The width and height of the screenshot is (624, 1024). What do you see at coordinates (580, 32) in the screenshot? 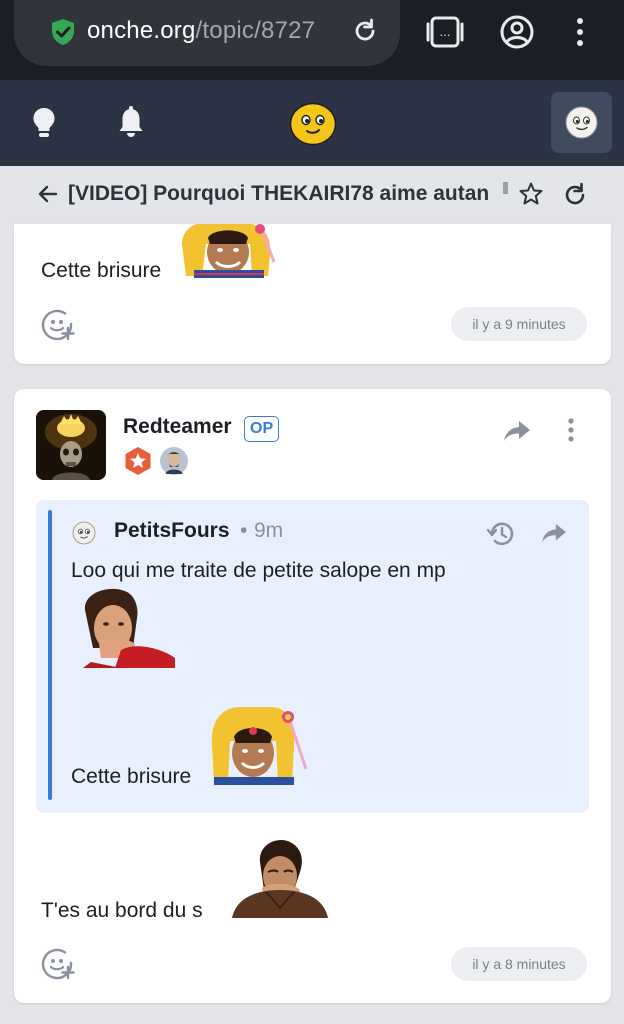
I see `menu-icon` at bounding box center [580, 32].